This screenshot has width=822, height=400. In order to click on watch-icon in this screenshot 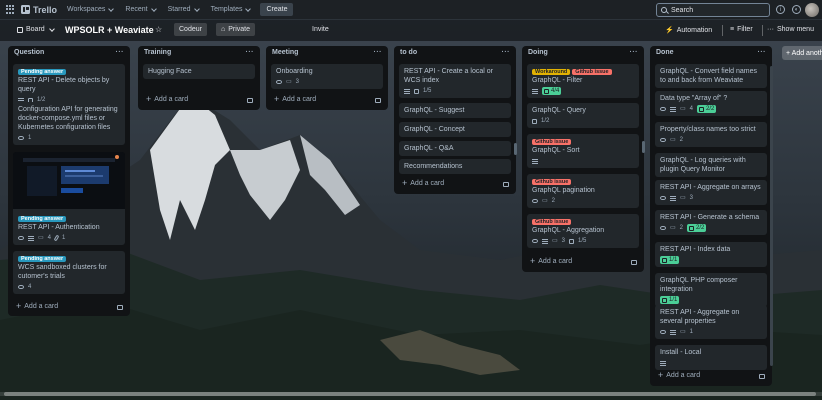, I will do `click(535, 241)`.